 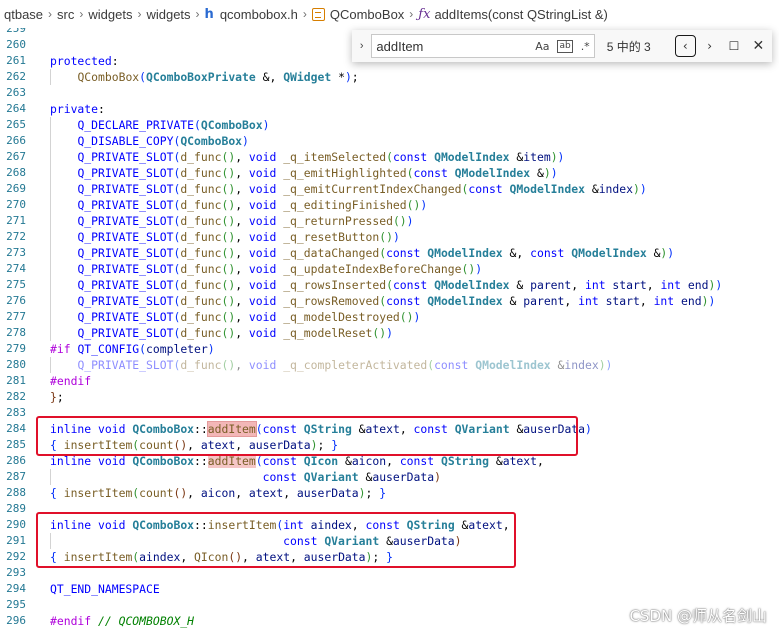 What do you see at coordinates (16, 204) in the screenshot?
I see `line-number: 270` at bounding box center [16, 204].